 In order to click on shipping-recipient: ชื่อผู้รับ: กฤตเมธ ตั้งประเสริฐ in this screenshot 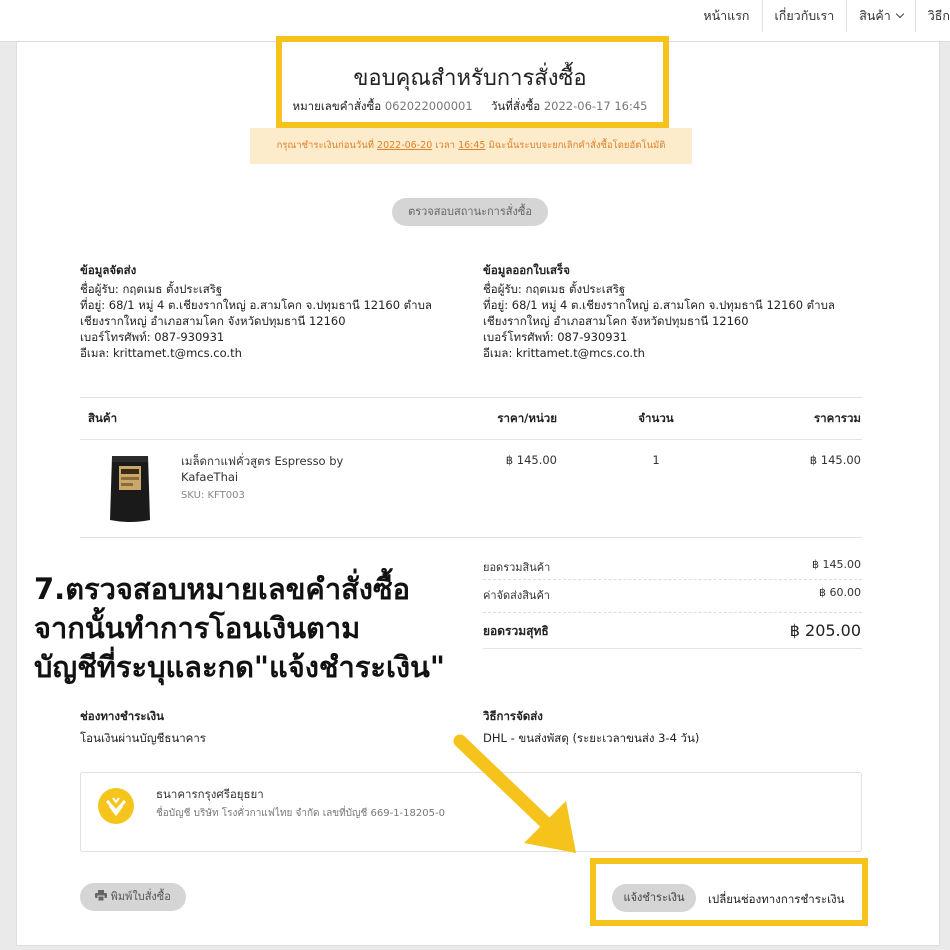, I will do `click(151, 289)`.